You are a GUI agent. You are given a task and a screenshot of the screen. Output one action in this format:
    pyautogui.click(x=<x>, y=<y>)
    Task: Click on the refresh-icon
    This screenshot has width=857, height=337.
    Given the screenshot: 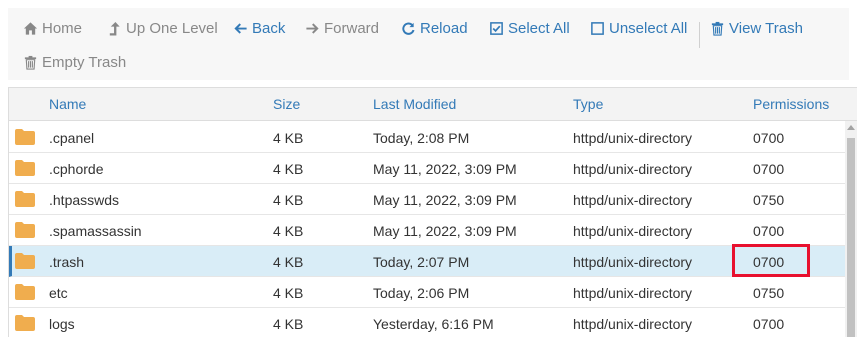 What is the action you would take?
    pyautogui.click(x=408, y=29)
    